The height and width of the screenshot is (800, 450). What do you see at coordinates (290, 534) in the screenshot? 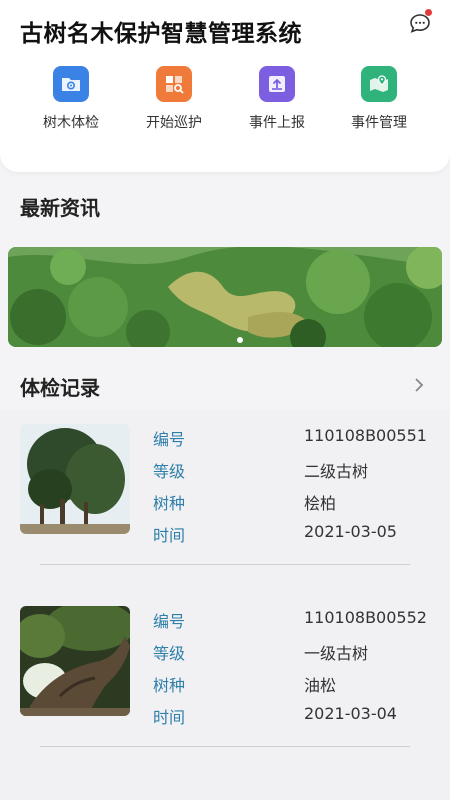
I see `field-row: 时间 2021-03-05` at bounding box center [290, 534].